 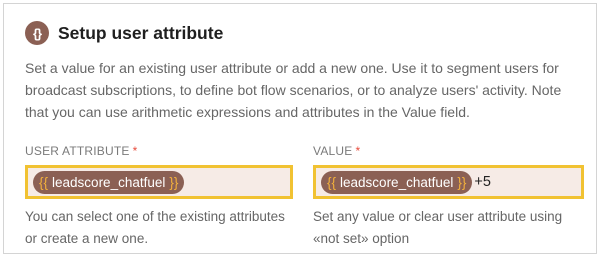 I want to click on value-label-text: VALUE, so click(x=333, y=151).